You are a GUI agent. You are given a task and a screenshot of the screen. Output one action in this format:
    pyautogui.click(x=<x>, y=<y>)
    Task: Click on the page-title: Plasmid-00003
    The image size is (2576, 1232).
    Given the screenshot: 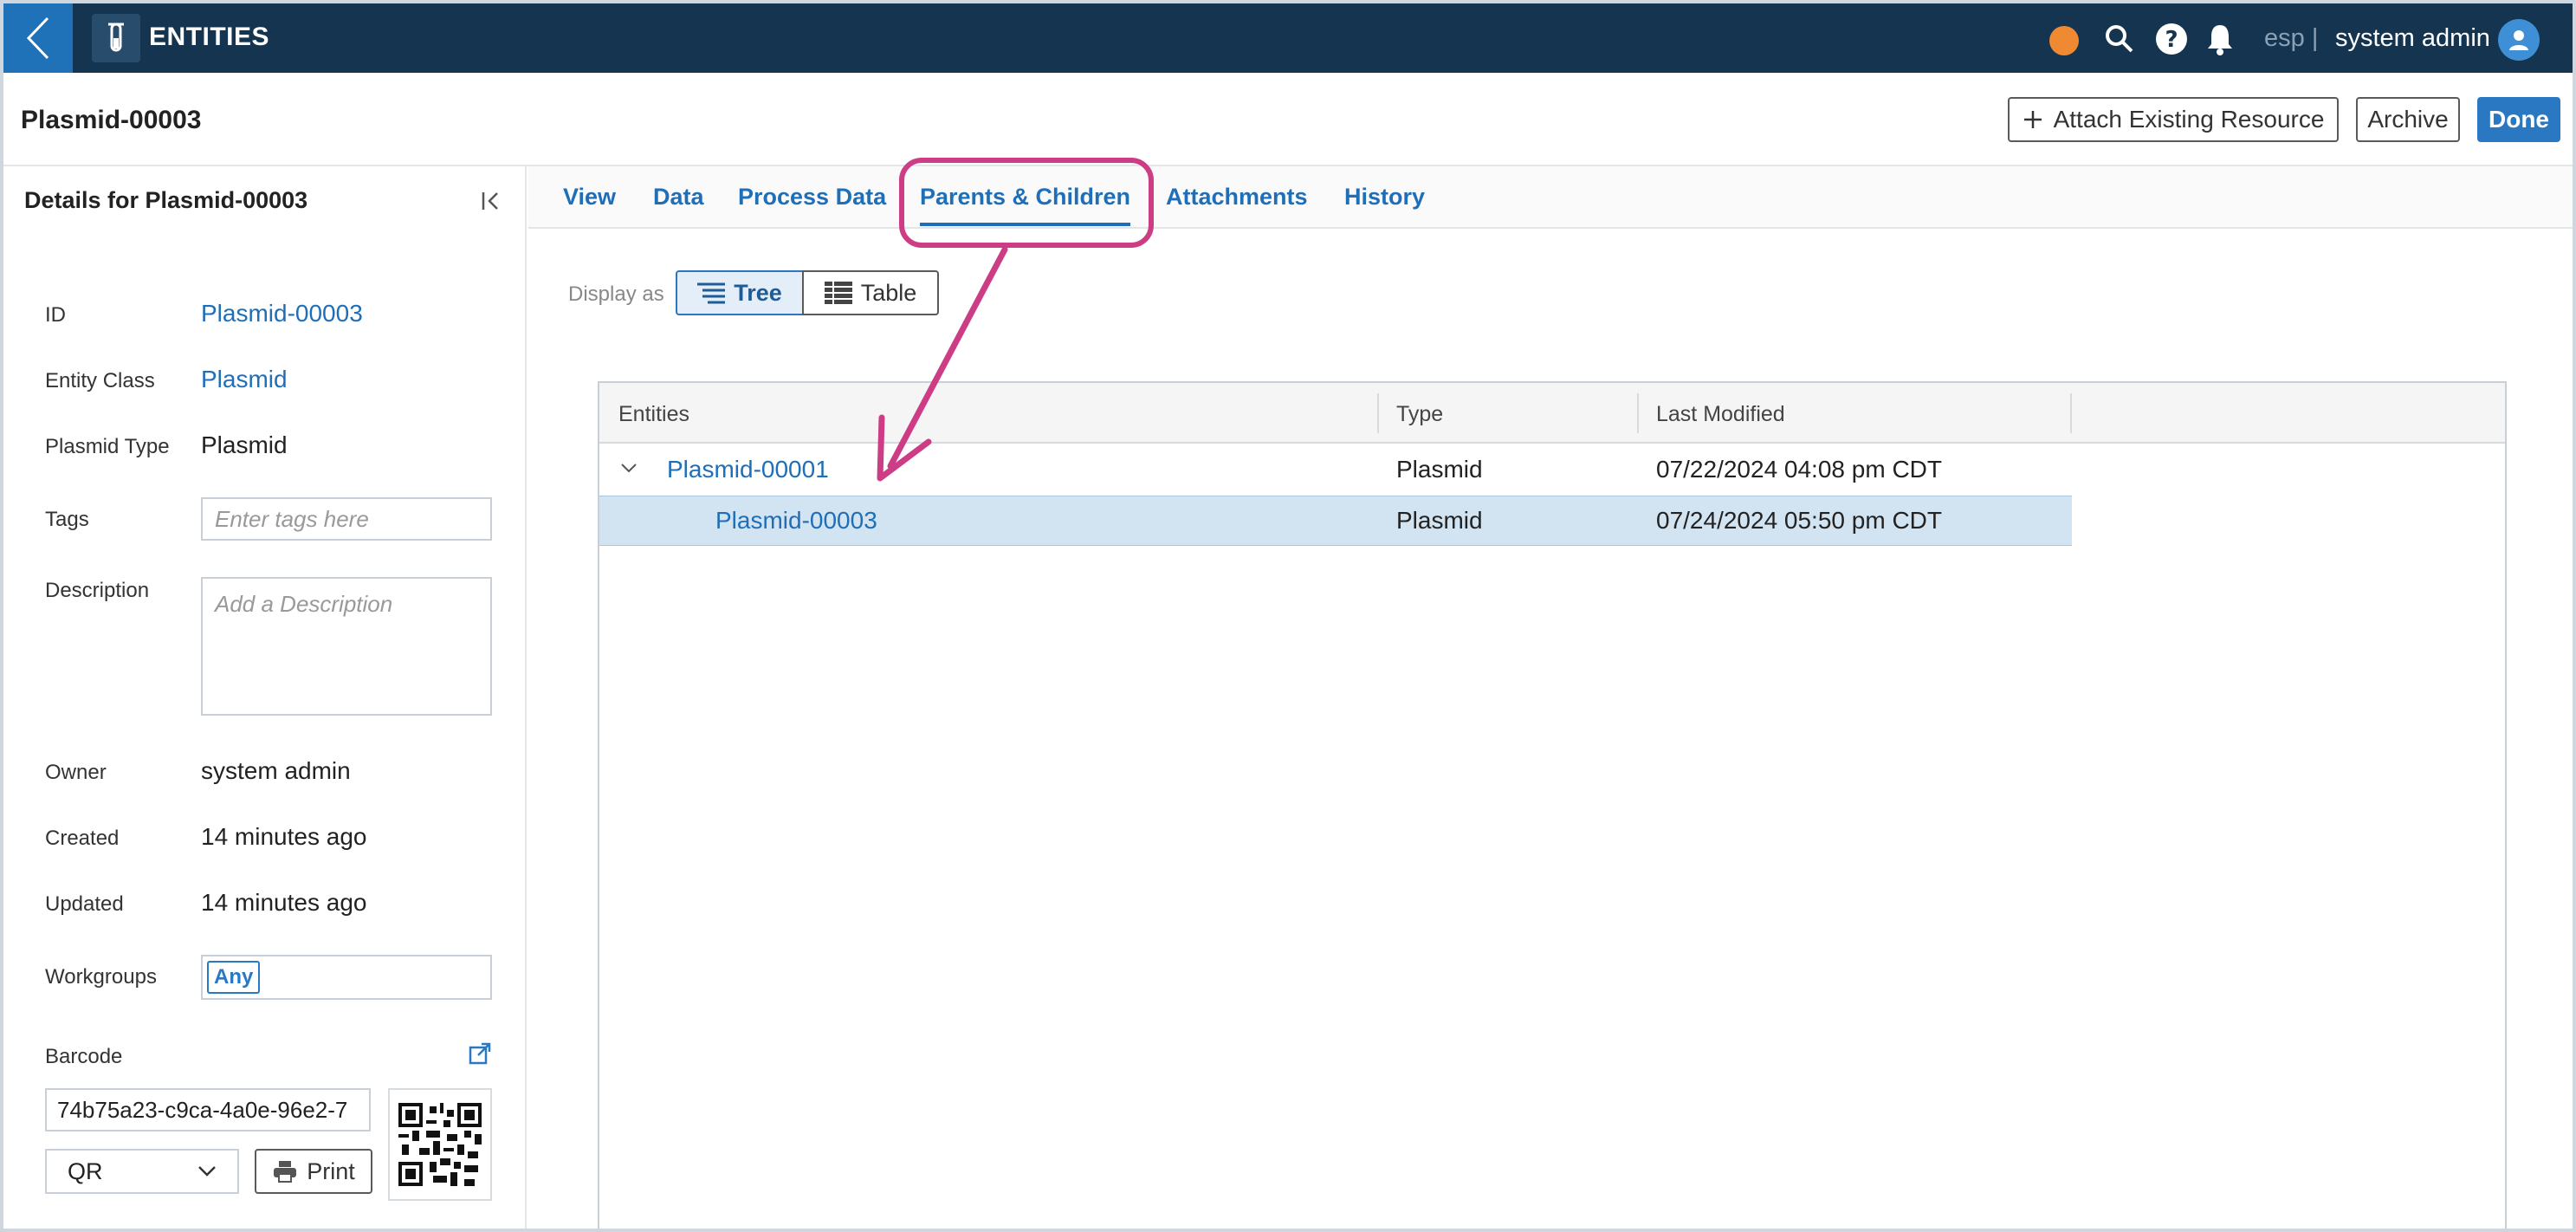 What is the action you would take?
    pyautogui.click(x=111, y=120)
    